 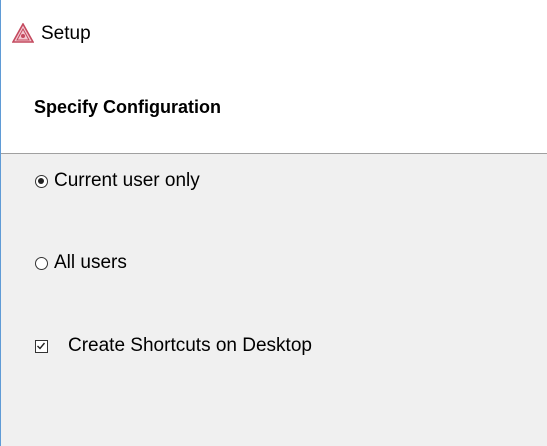 I want to click on radio-current-user: Current user only, so click(x=117, y=181).